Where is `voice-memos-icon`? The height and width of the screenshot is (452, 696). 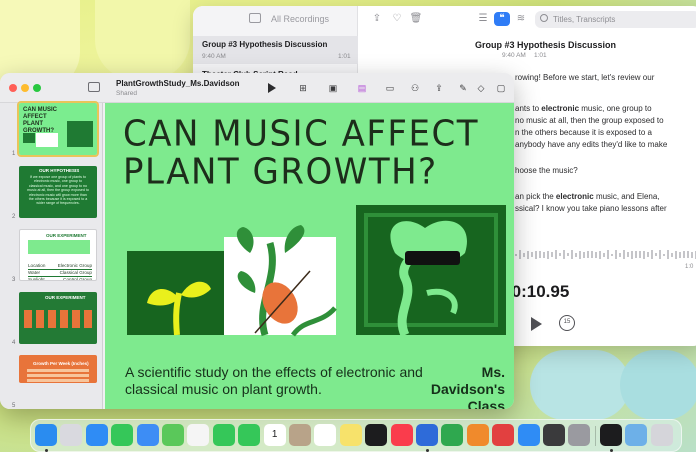
voice-memos-icon is located at coordinates (610, 435).